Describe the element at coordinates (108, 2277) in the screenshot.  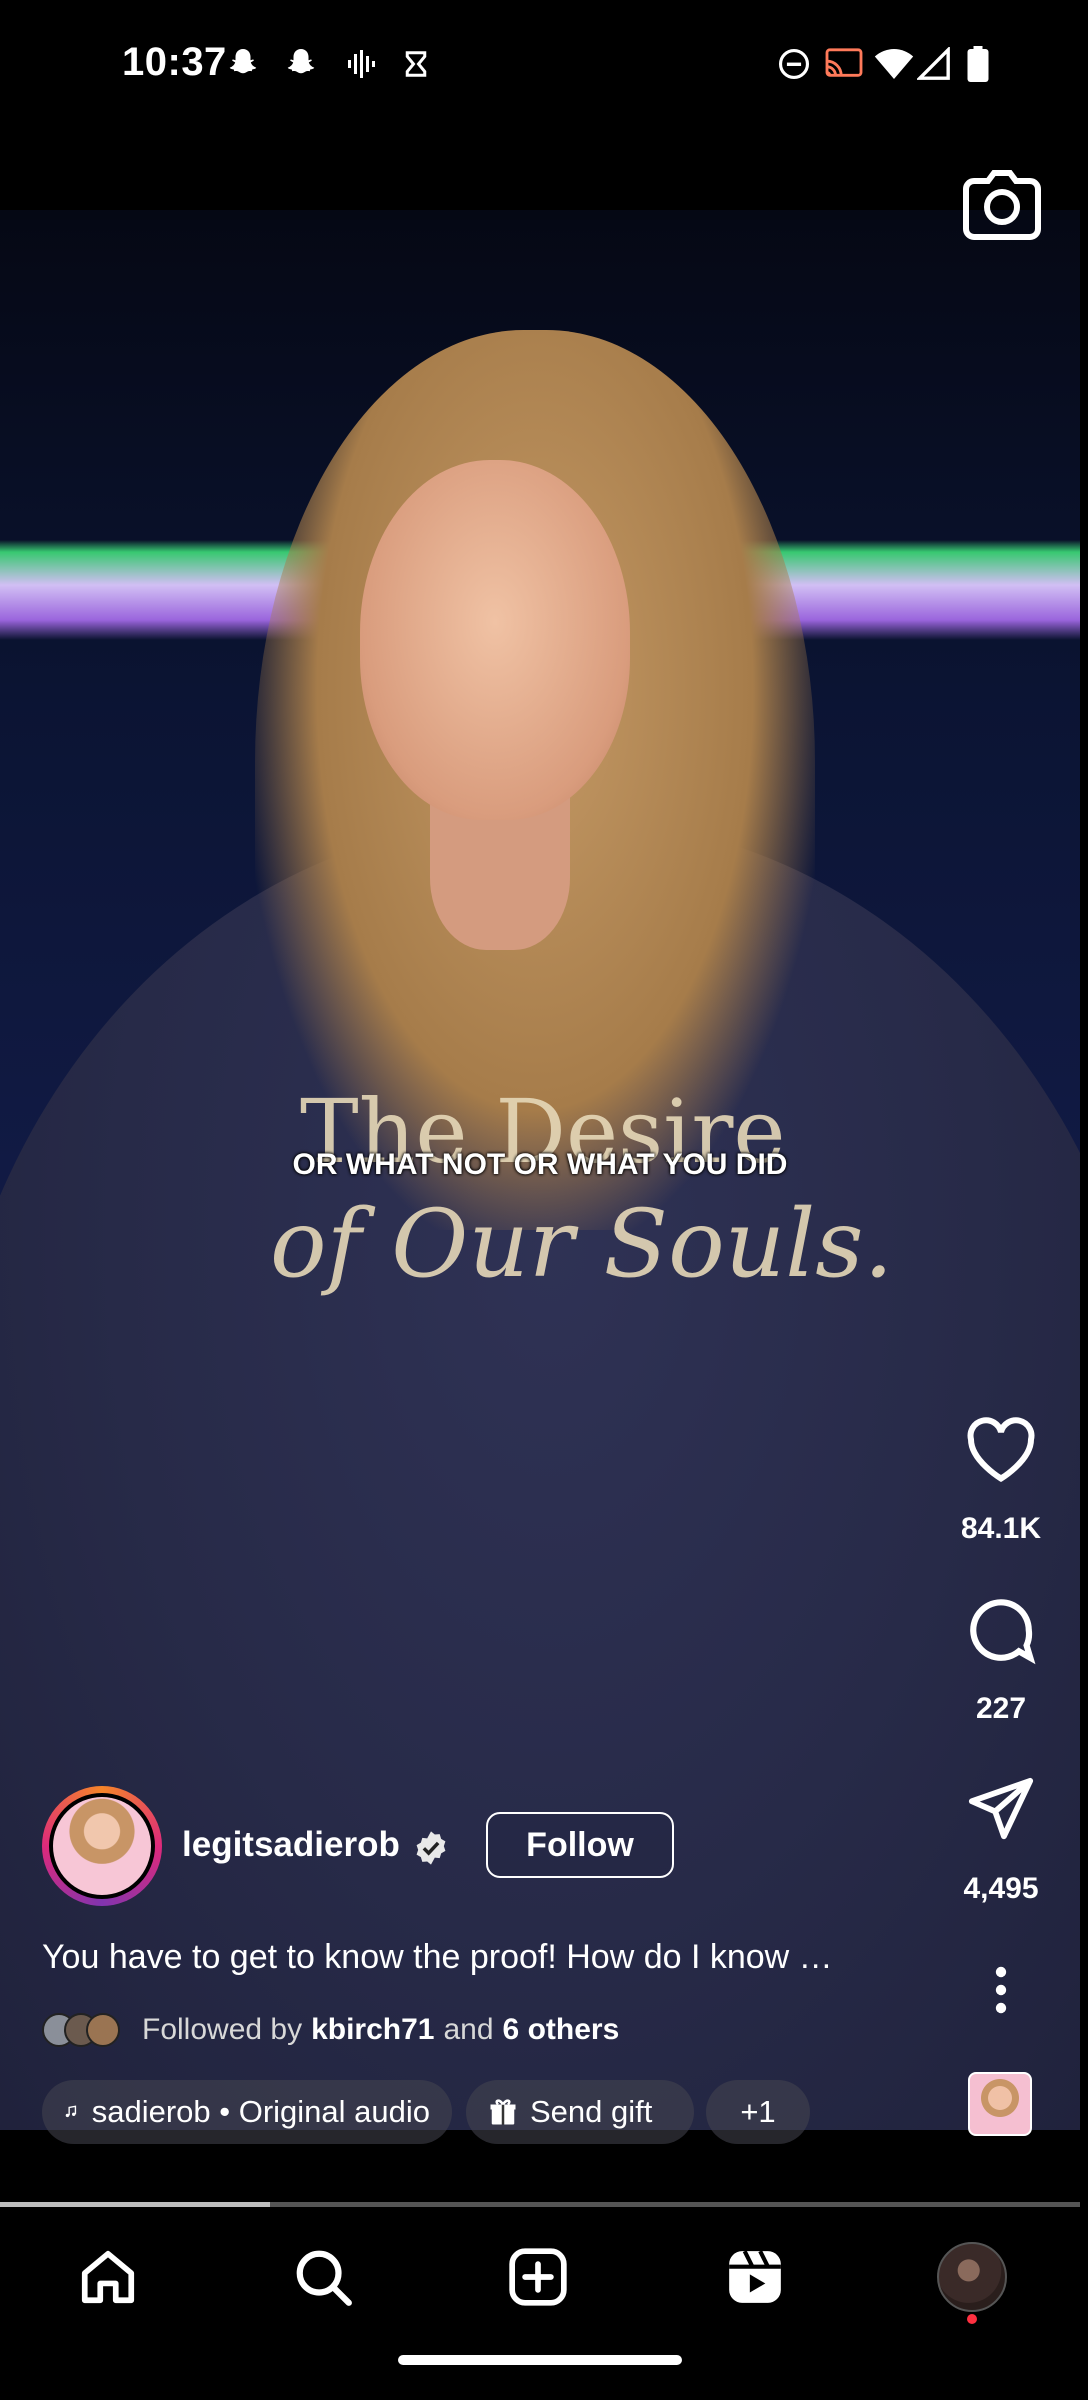
I see `home-icon` at that location.